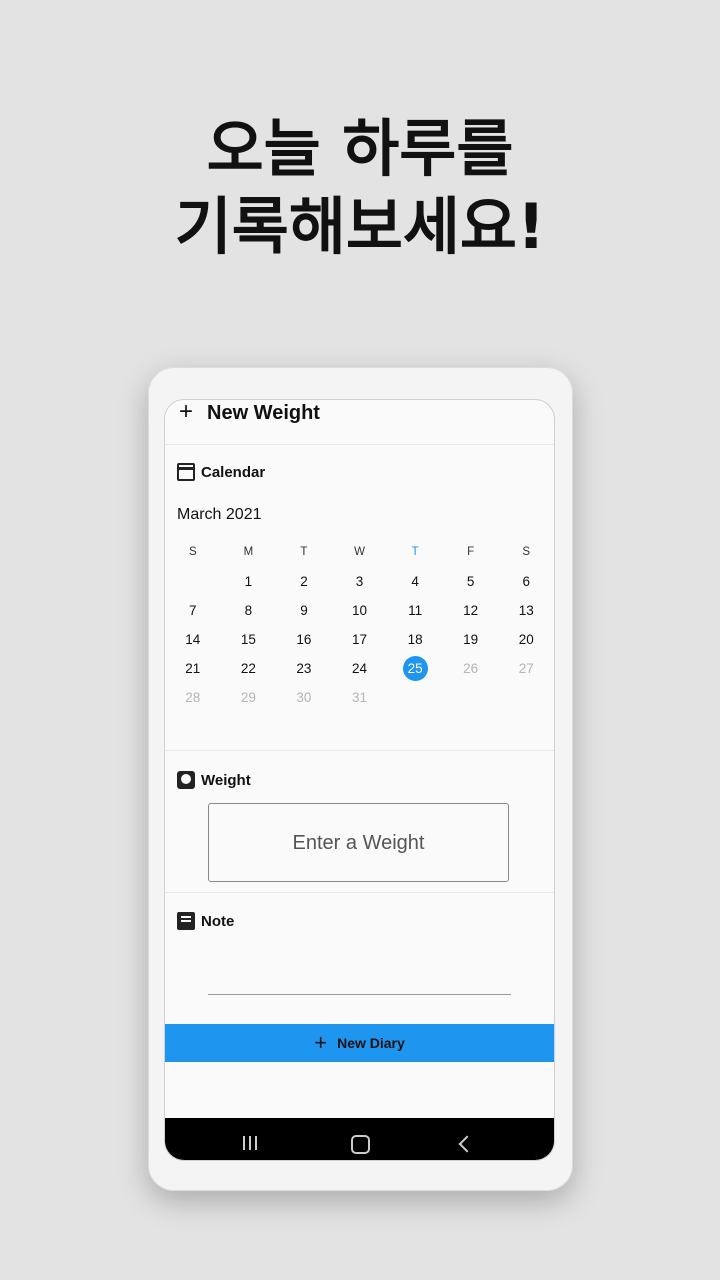 The image size is (720, 1280). What do you see at coordinates (415, 552) in the screenshot?
I see `weekday-thu: T` at bounding box center [415, 552].